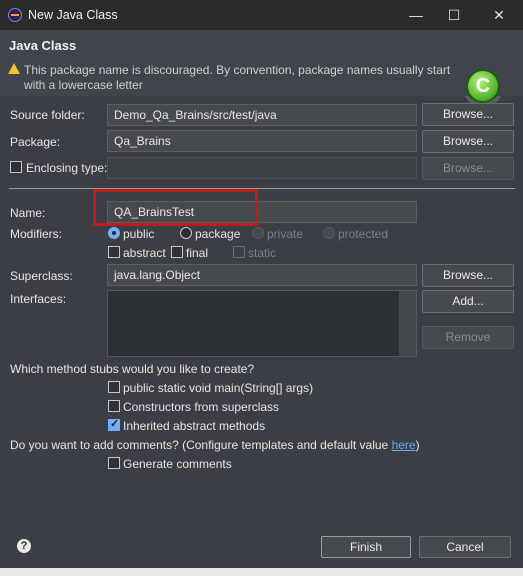 Image resolution: width=523 pixels, height=576 pixels. Describe the element at coordinates (201, 407) in the screenshot. I see `constructors-label: Constructors from superclass` at that location.